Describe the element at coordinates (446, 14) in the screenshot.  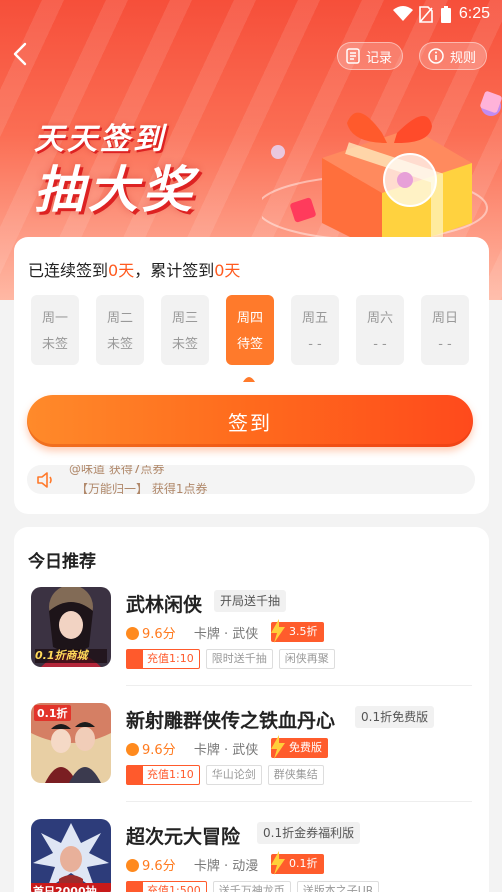
I see `battery-icon` at that location.